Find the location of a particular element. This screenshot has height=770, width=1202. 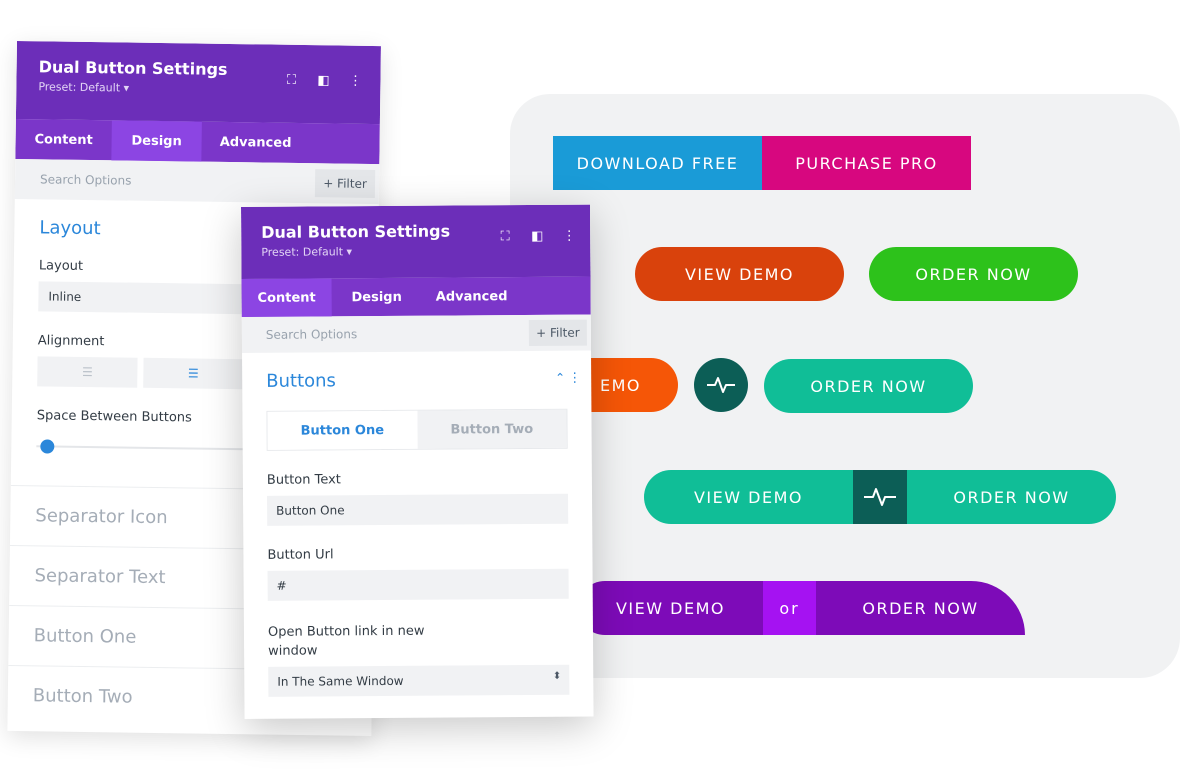

dual-button-row-1: DOWNLOAD FREE PURCHASE PRO is located at coordinates (762, 163).